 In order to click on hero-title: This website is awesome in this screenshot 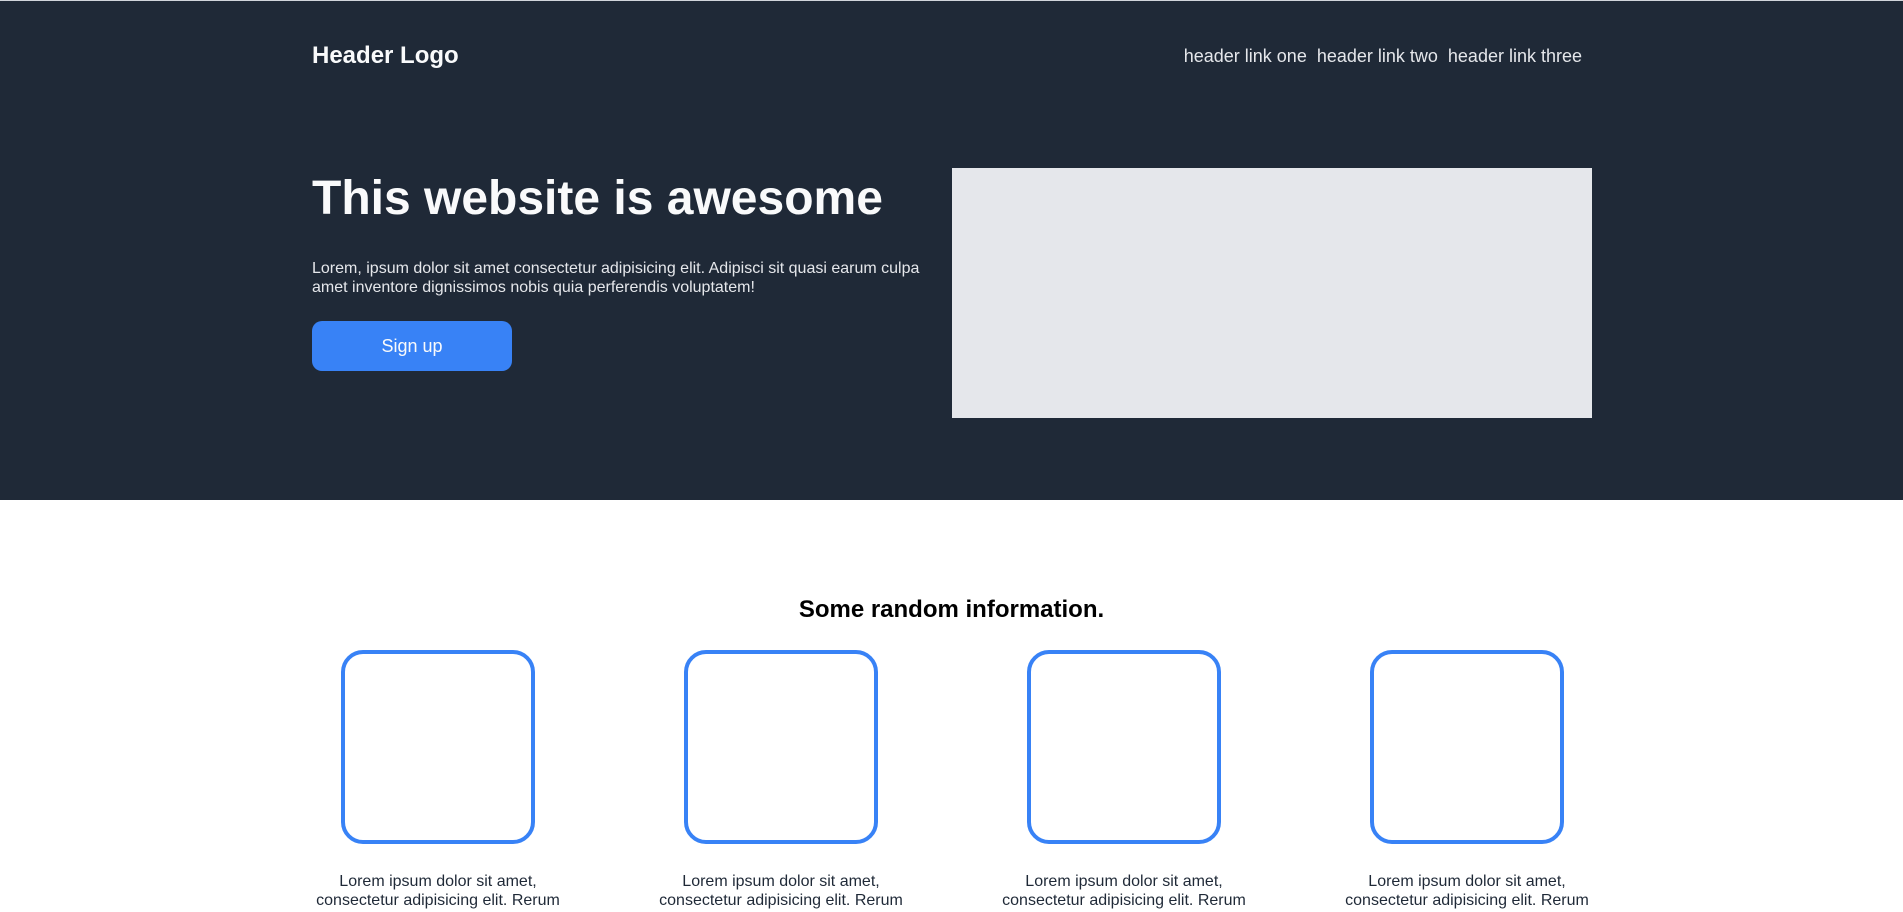, I will do `click(597, 198)`.